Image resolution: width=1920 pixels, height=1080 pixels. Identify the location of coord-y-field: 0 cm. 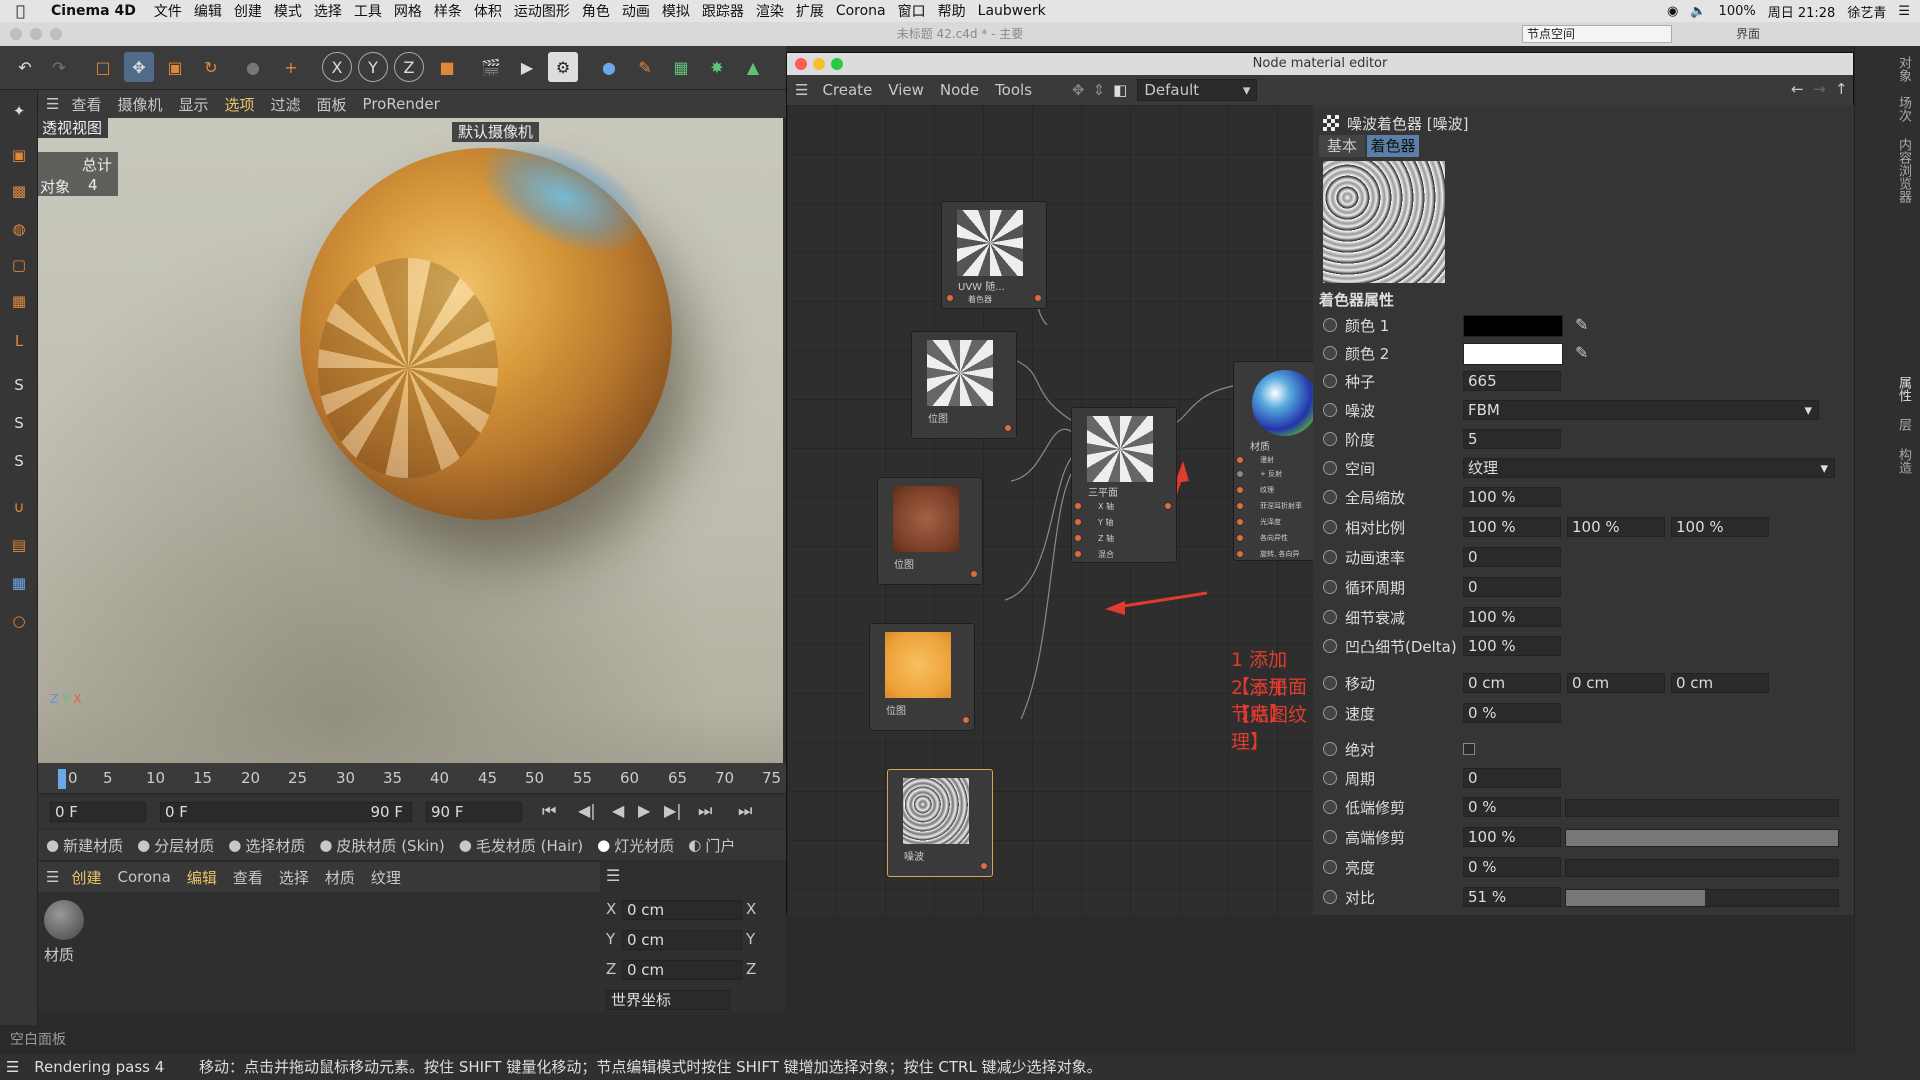
(682, 940).